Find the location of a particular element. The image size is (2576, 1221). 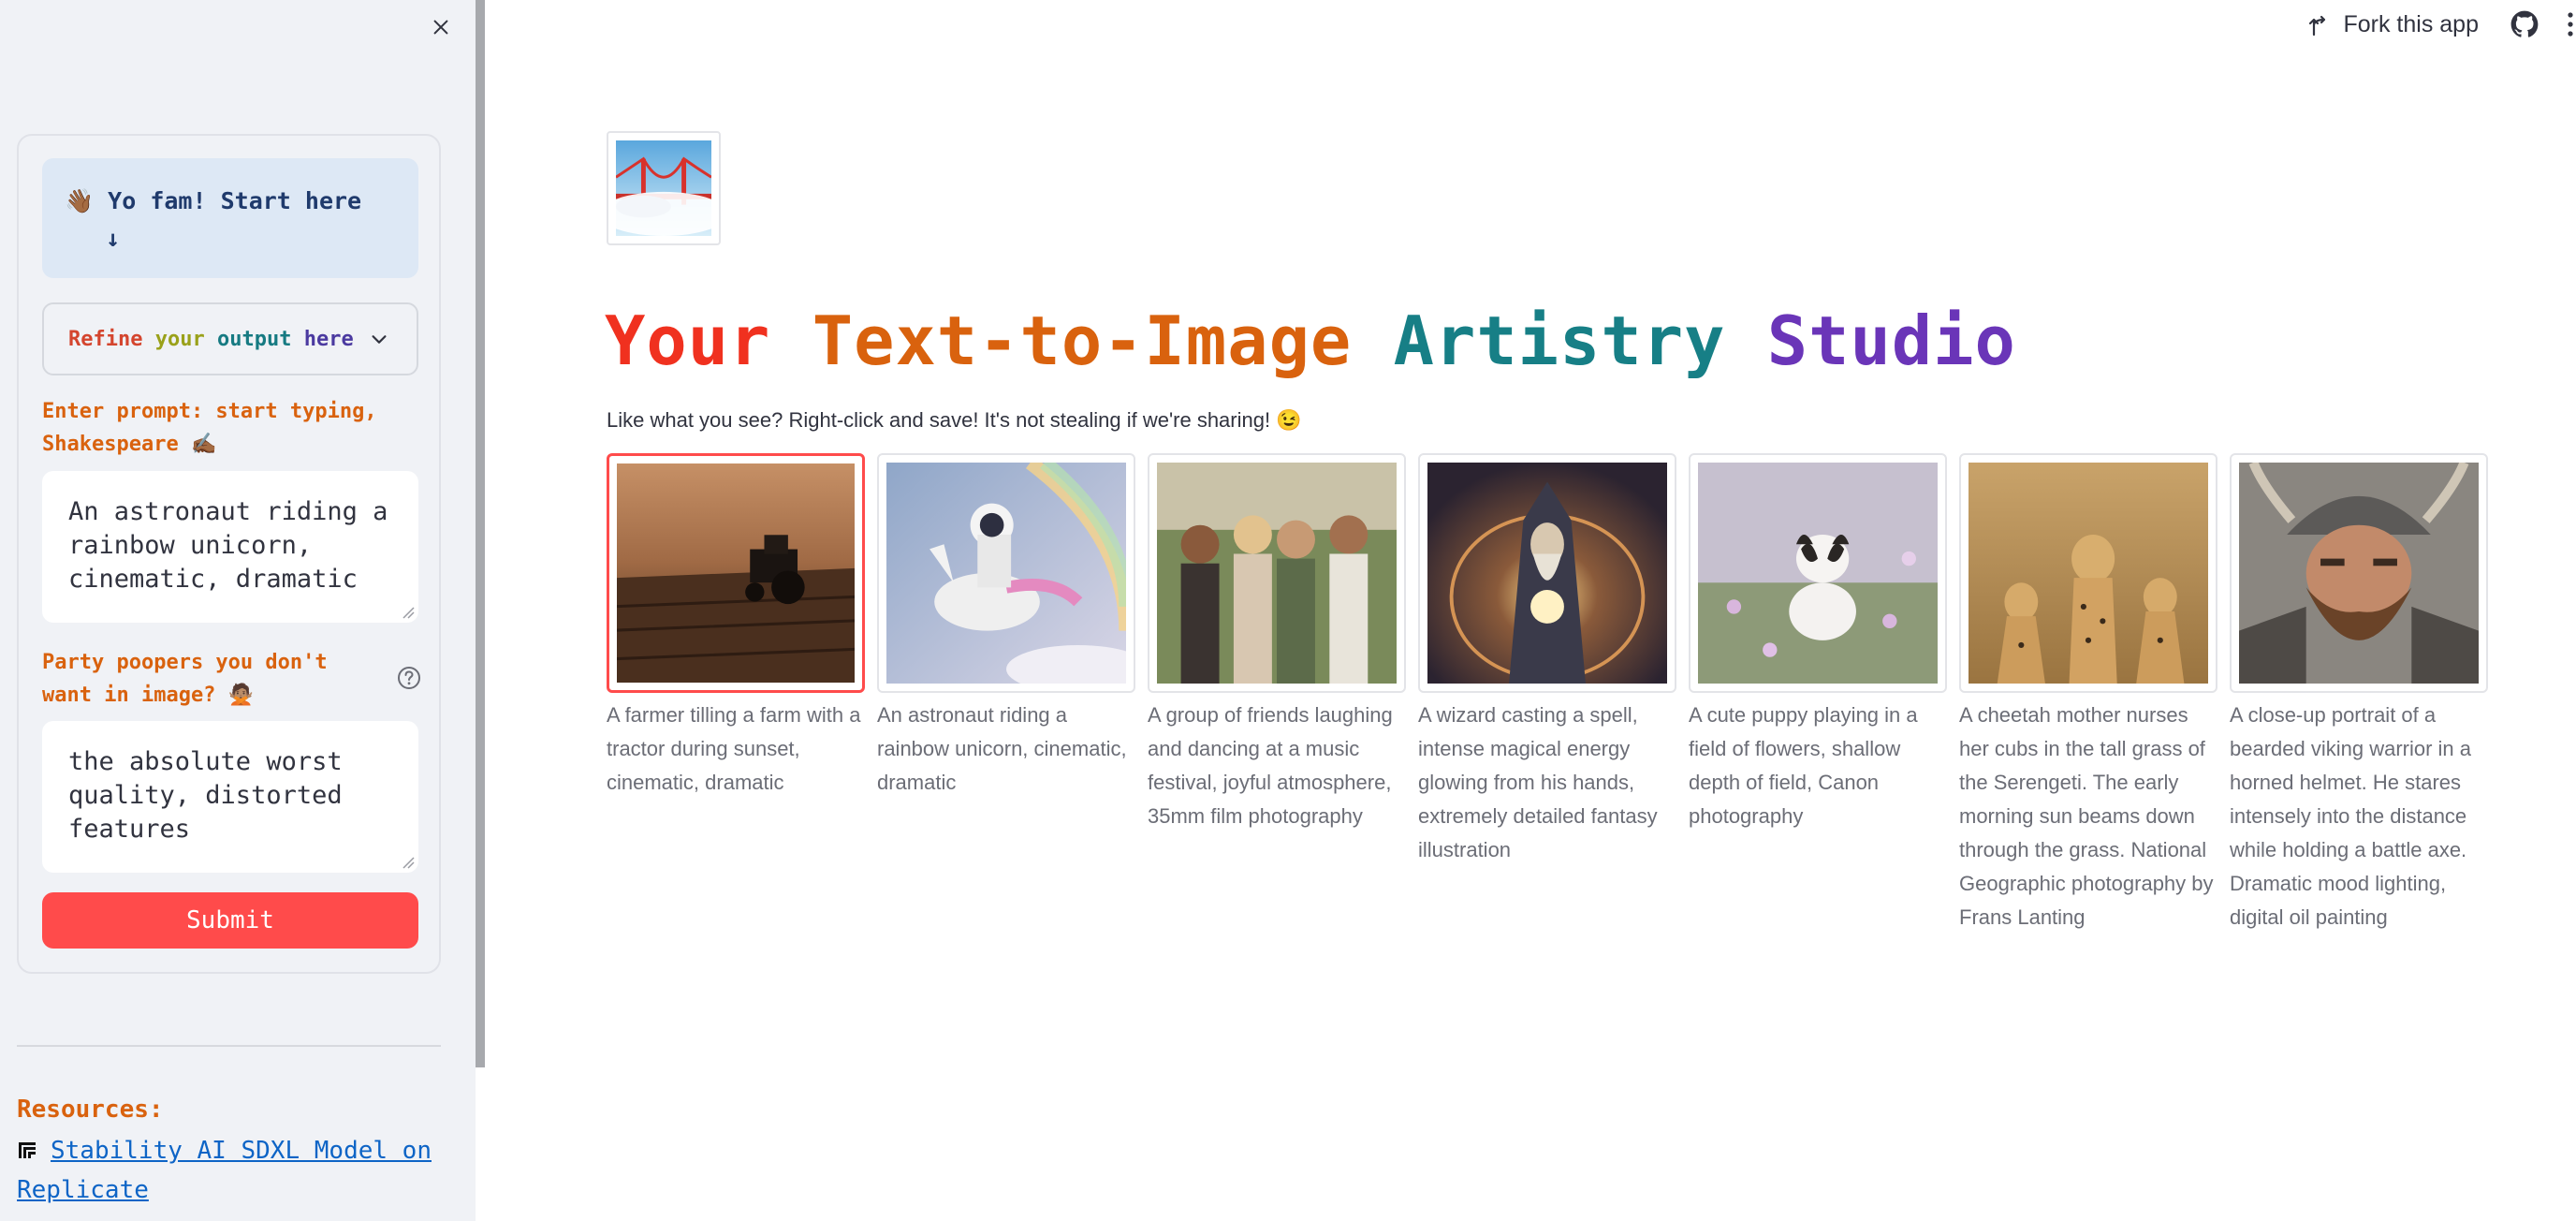

puppy-flowers-image is located at coordinates (1818, 573).